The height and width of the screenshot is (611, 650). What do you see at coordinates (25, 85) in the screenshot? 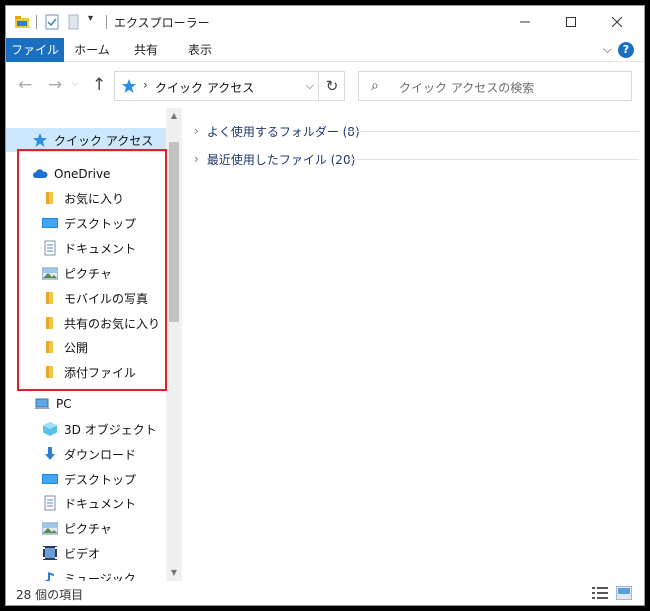
I see `back-arrow-icon: ←` at bounding box center [25, 85].